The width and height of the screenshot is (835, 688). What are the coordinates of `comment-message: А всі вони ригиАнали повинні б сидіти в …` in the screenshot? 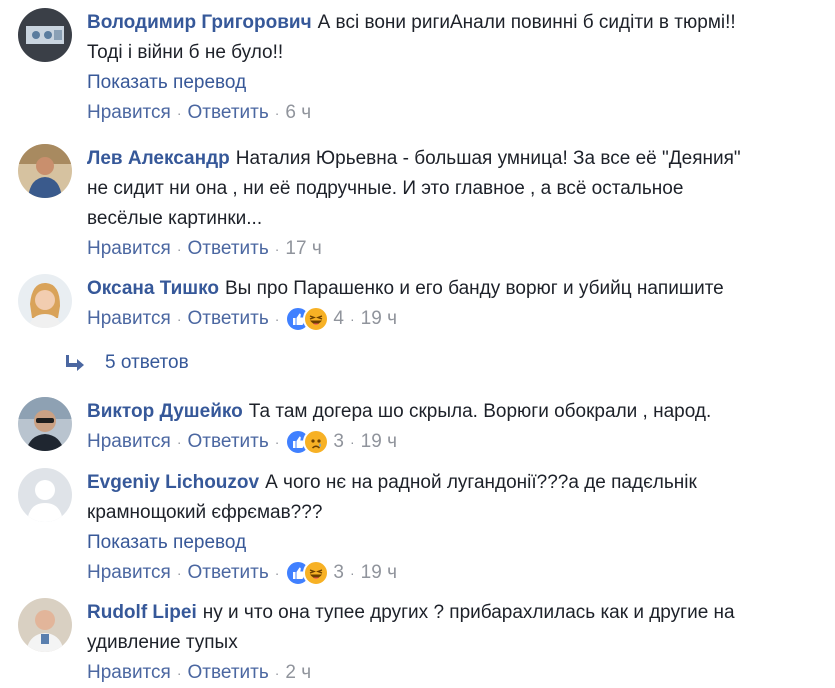 It's located at (526, 22).